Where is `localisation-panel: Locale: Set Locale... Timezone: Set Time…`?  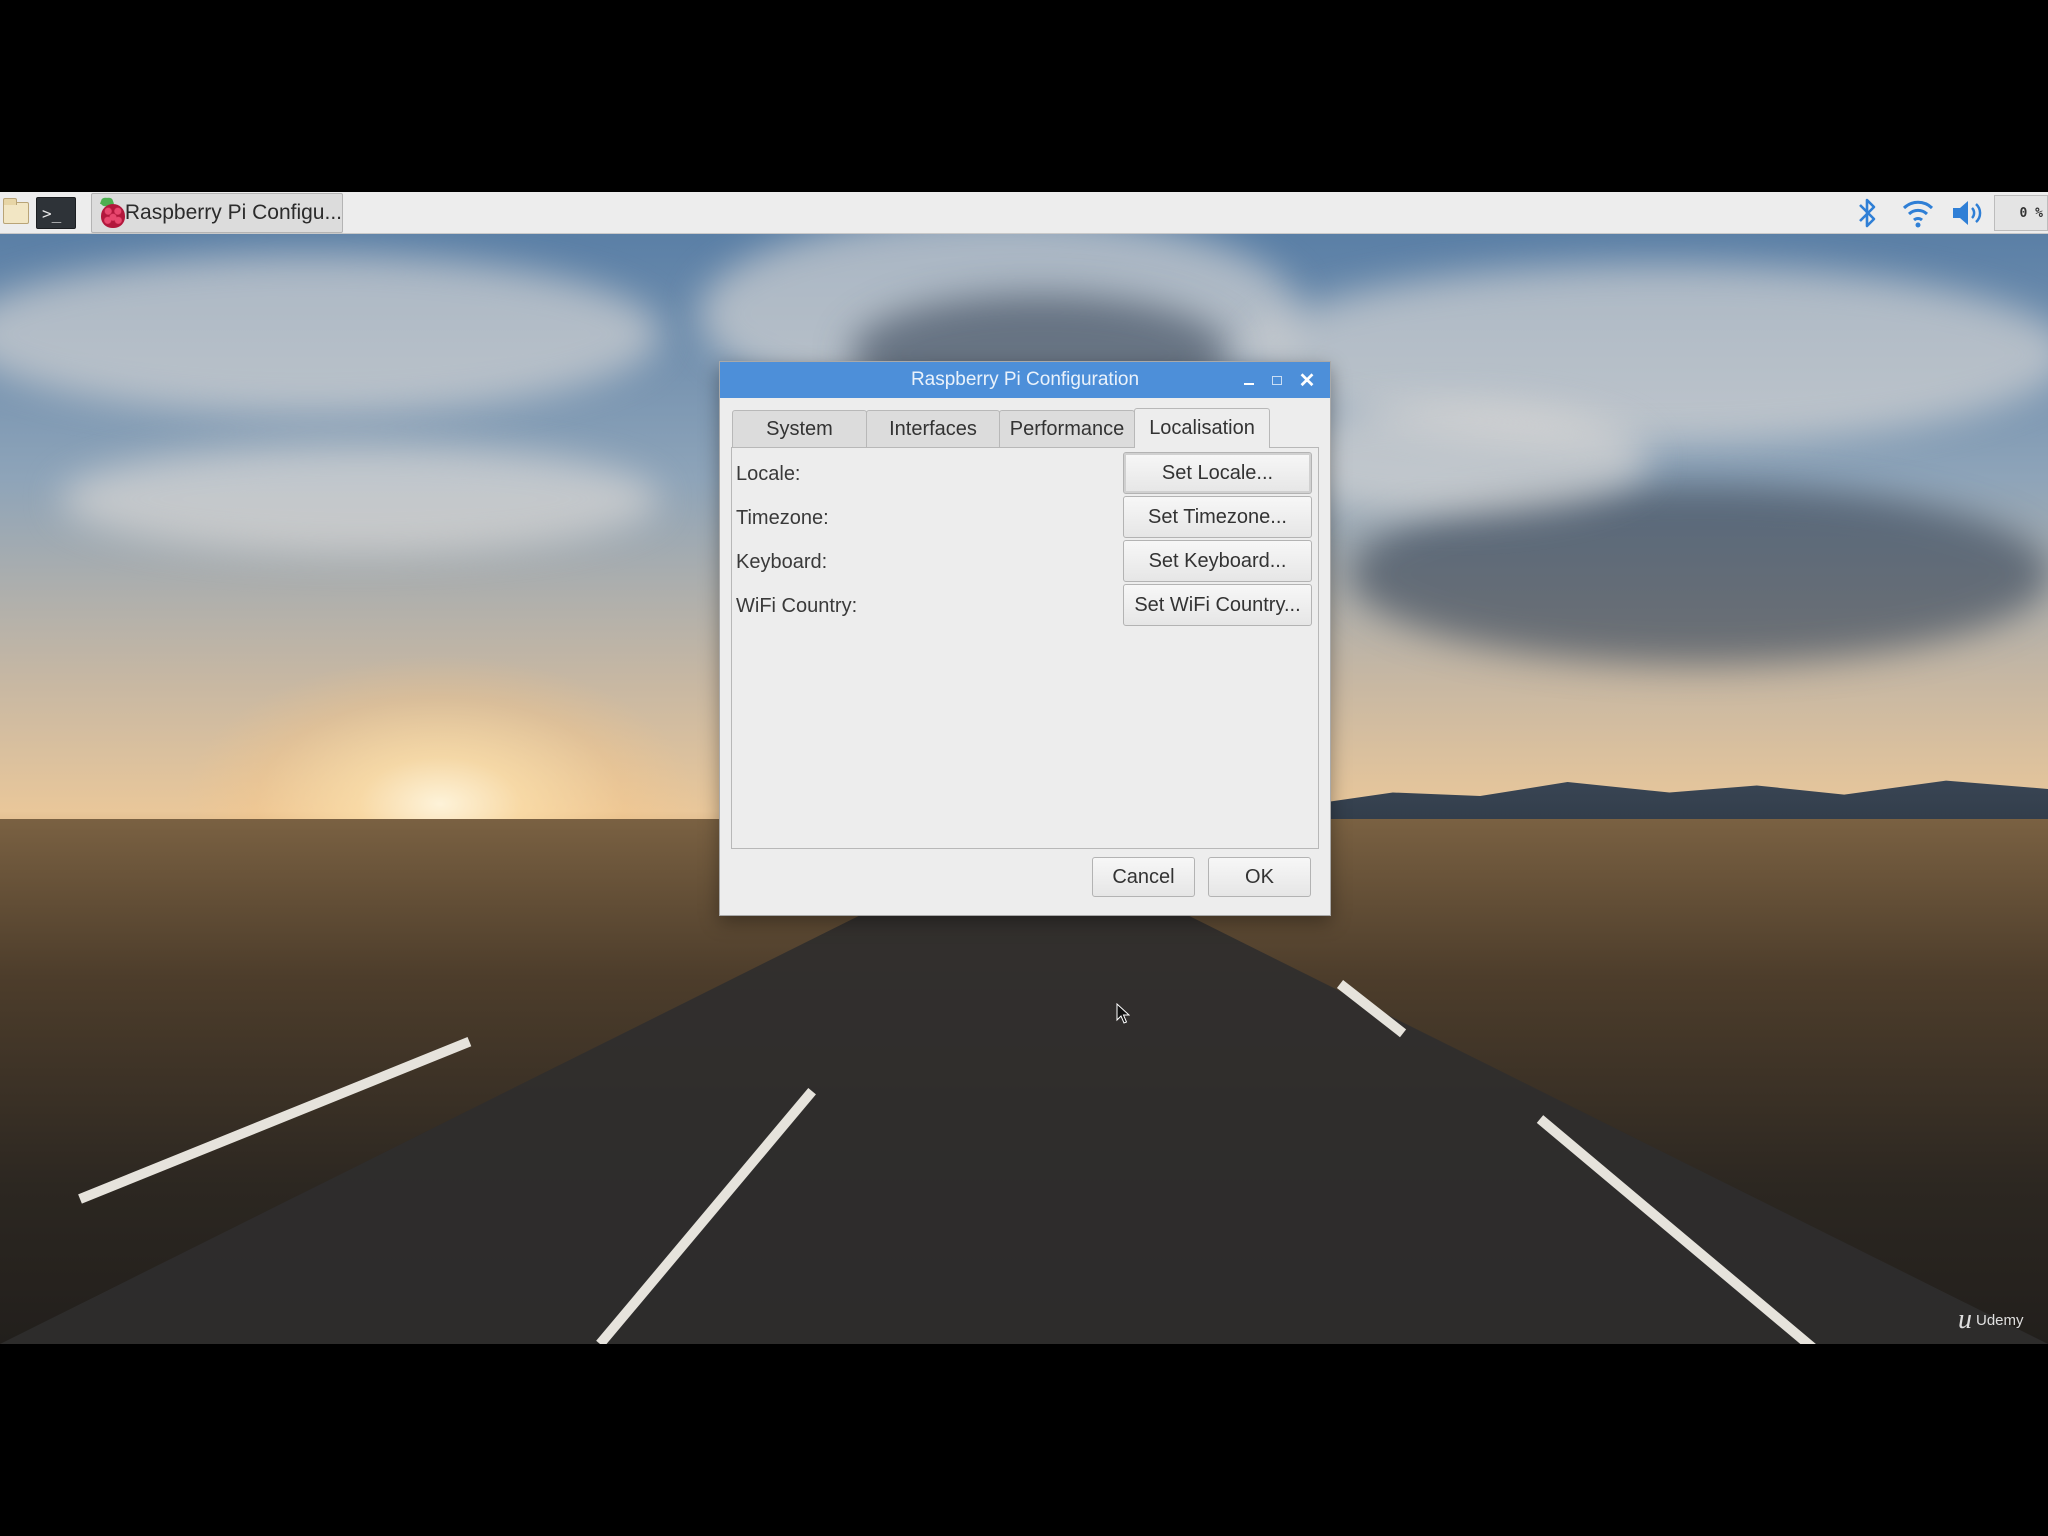 localisation-panel: Locale: Set Locale... Timezone: Set Time… is located at coordinates (1025, 648).